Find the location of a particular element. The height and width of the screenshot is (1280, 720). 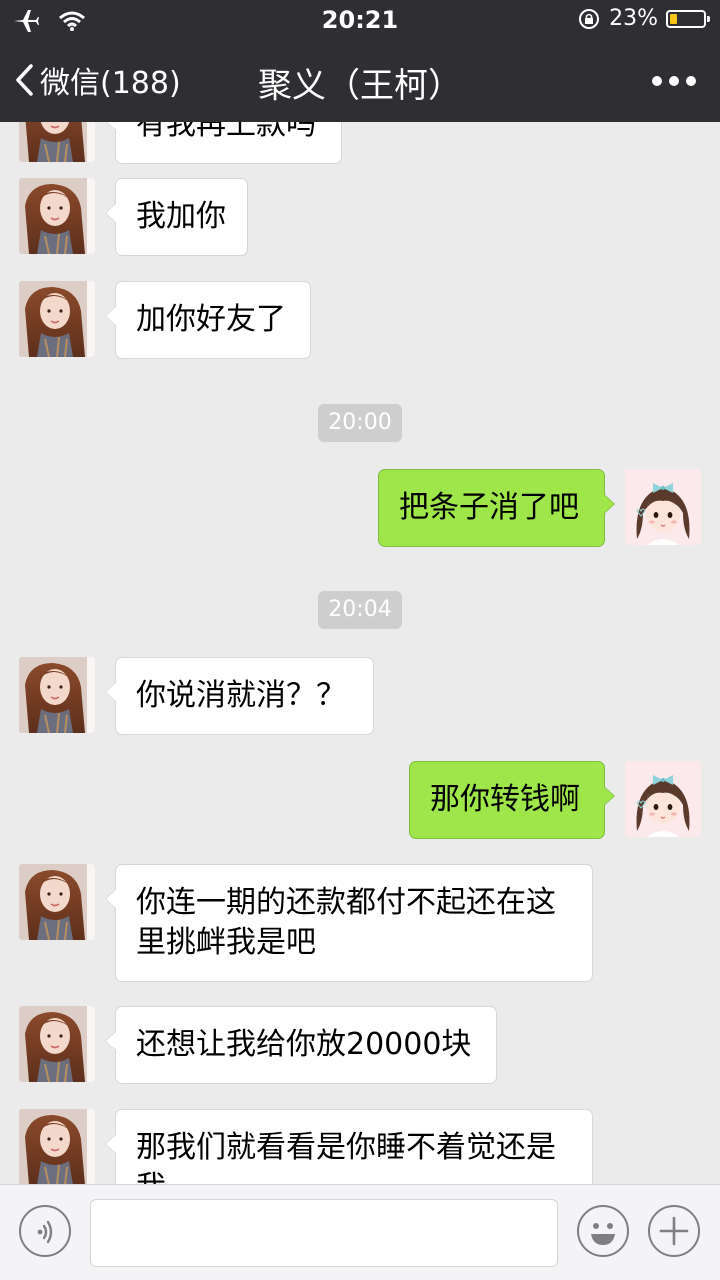

battery-icon is located at coordinates (688, 18).